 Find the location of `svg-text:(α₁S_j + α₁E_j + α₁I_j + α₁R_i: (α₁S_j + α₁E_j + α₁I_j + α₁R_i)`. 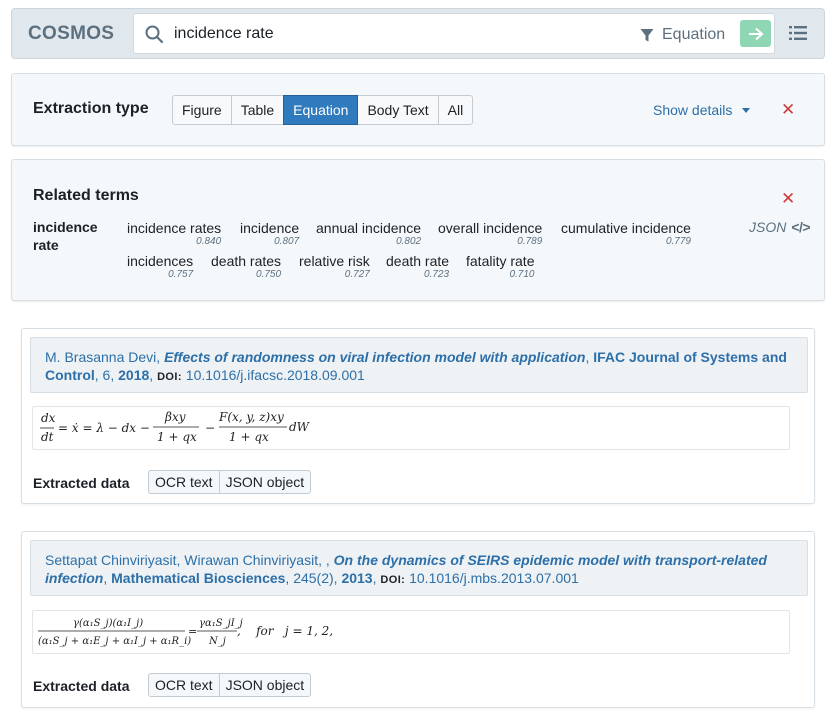

svg-text:(α₁S_j + α₁E_j + α₁I_j + α₁R_i: (α₁S_j + α₁E_j + α₁I_j + α₁R_i) is located at coordinates (114, 641).